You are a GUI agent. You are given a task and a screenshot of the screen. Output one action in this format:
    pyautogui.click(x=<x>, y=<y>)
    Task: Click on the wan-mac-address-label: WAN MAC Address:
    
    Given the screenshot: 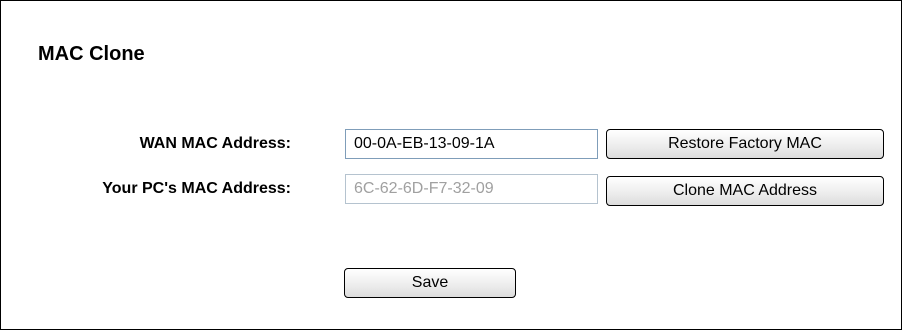 What is the action you would take?
    pyautogui.click(x=215, y=143)
    